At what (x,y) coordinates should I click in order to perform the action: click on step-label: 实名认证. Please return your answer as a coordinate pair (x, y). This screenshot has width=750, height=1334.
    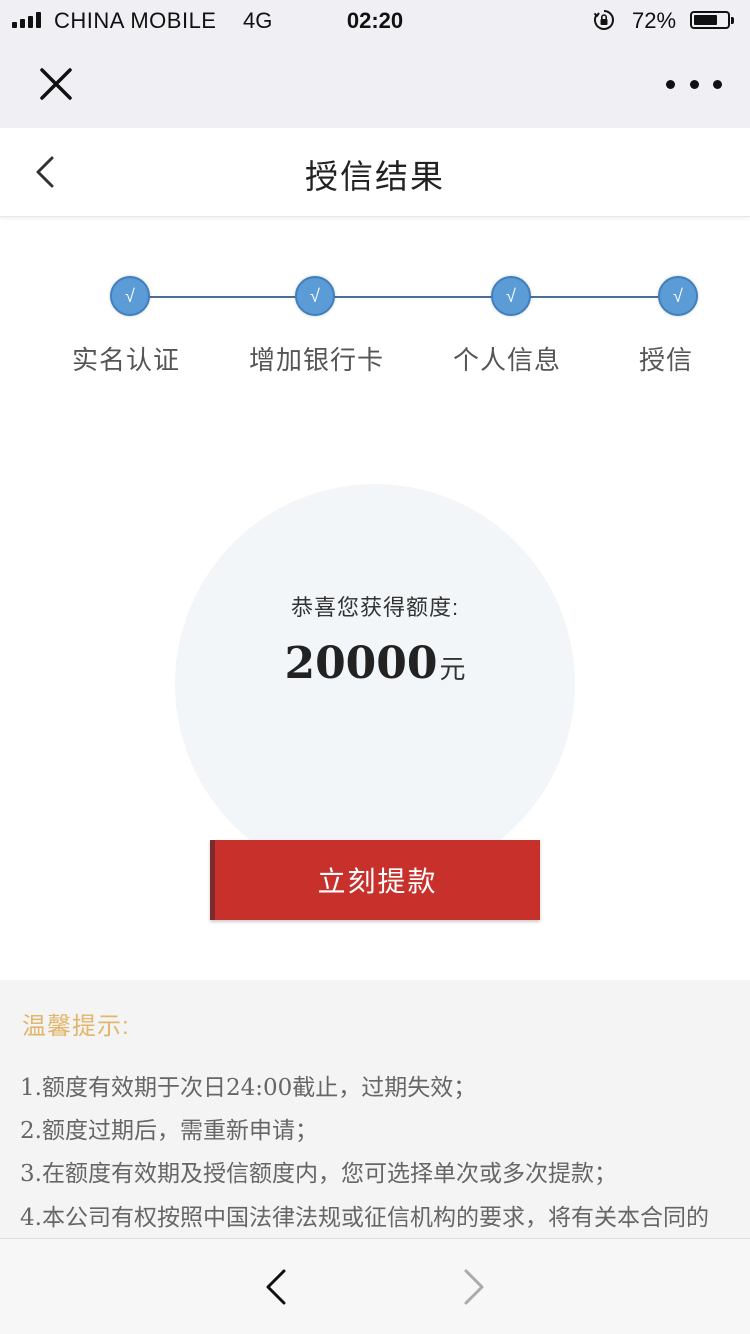
    Looking at the image, I should click on (126, 360).